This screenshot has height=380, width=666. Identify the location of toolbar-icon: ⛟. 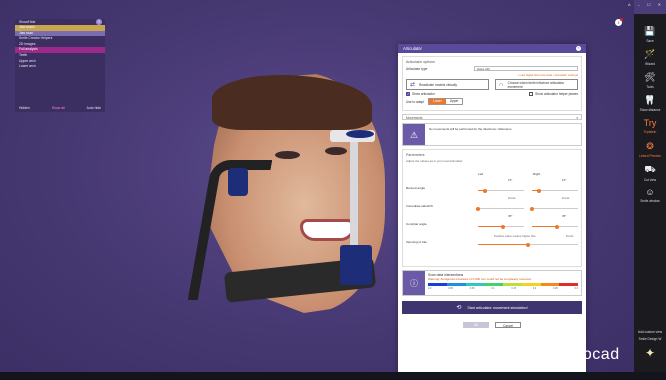
(650, 169).